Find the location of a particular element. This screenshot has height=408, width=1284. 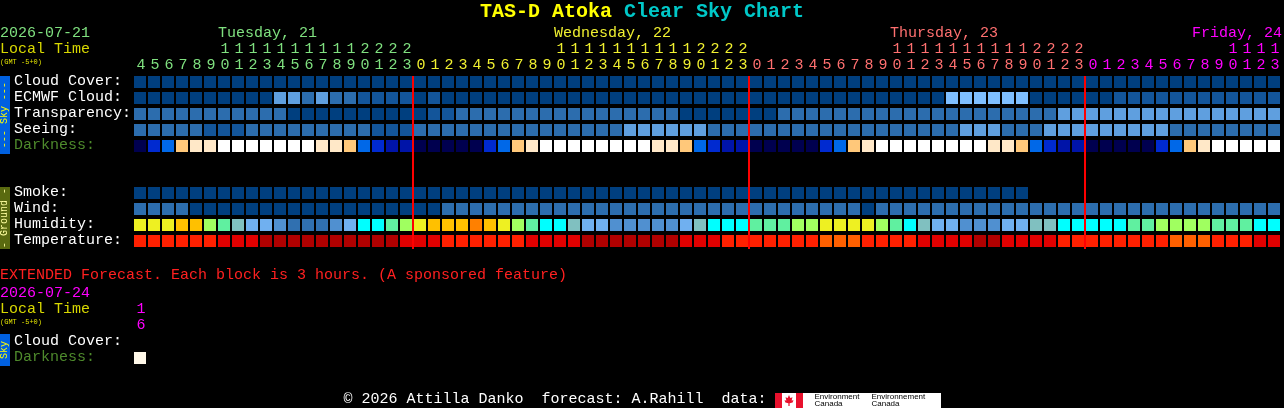

row-label: Wind: is located at coordinates (36, 209).